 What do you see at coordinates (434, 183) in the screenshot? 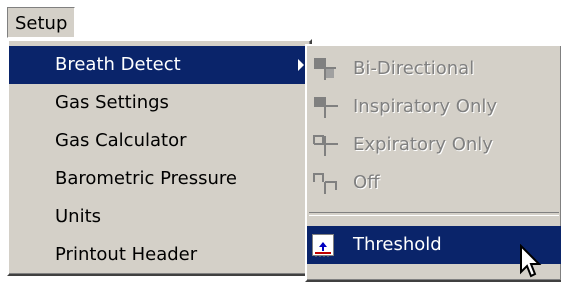
I see `submenu-item-off: Off` at bounding box center [434, 183].